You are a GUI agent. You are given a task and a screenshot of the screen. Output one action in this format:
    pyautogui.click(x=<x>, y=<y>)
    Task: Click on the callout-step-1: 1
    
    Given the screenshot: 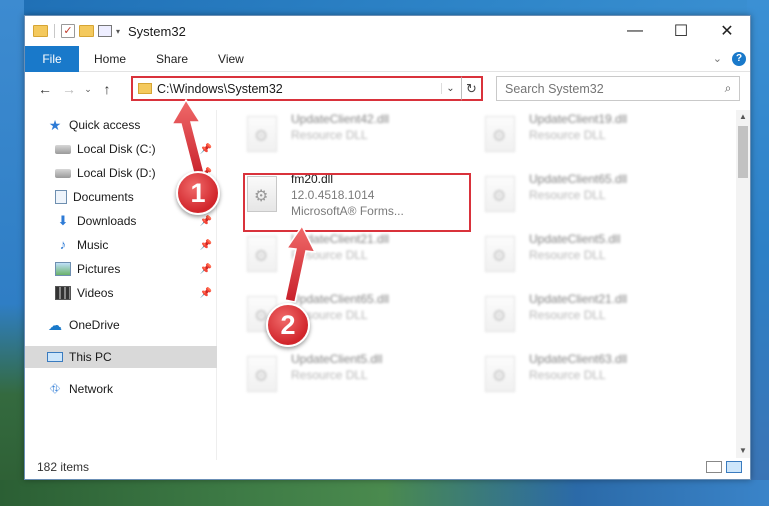 What is the action you would take?
    pyautogui.click(x=198, y=193)
    